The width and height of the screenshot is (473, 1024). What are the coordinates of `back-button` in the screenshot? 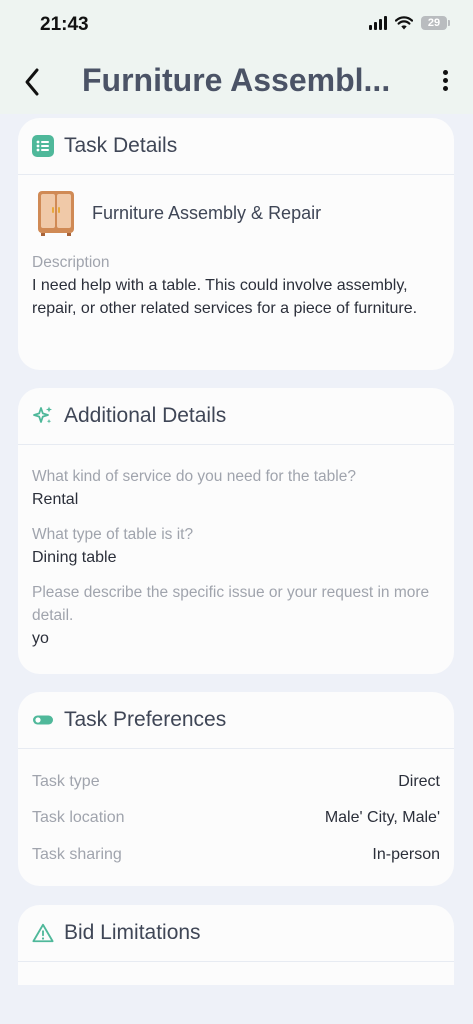 It's located at (34, 82).